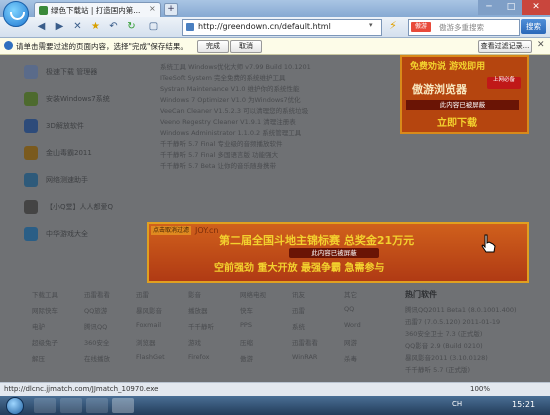 The width and height of the screenshot is (550, 415). I want to click on search-button: 搜索, so click(533, 26).